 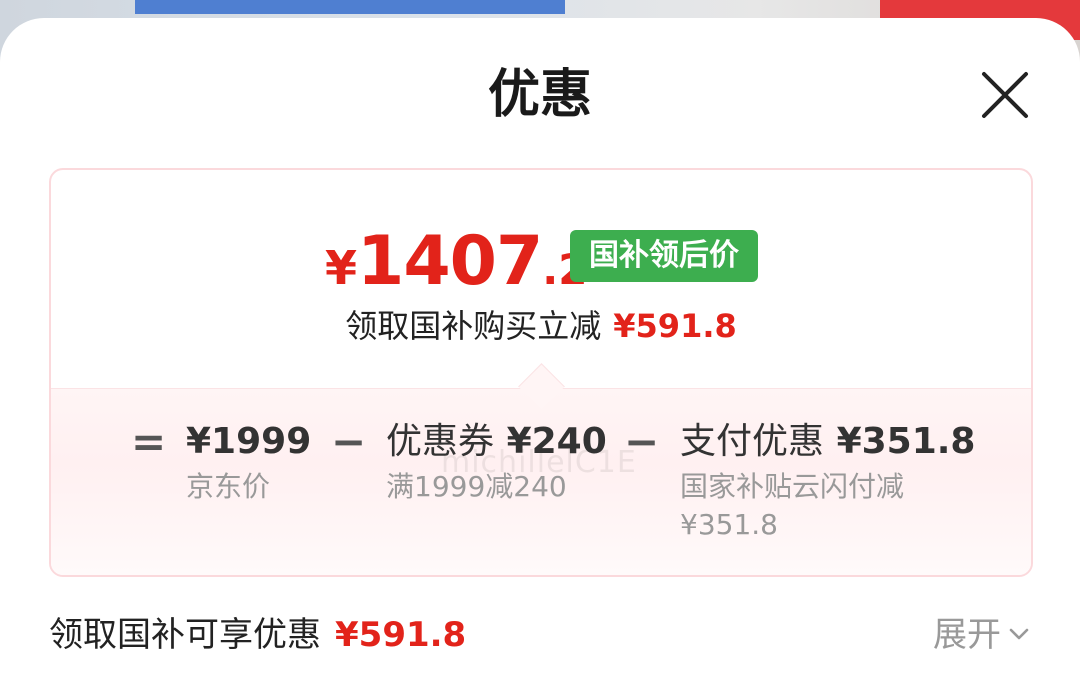 I want to click on breakdown-amount: 支付优惠 ¥351.8, so click(x=828, y=441).